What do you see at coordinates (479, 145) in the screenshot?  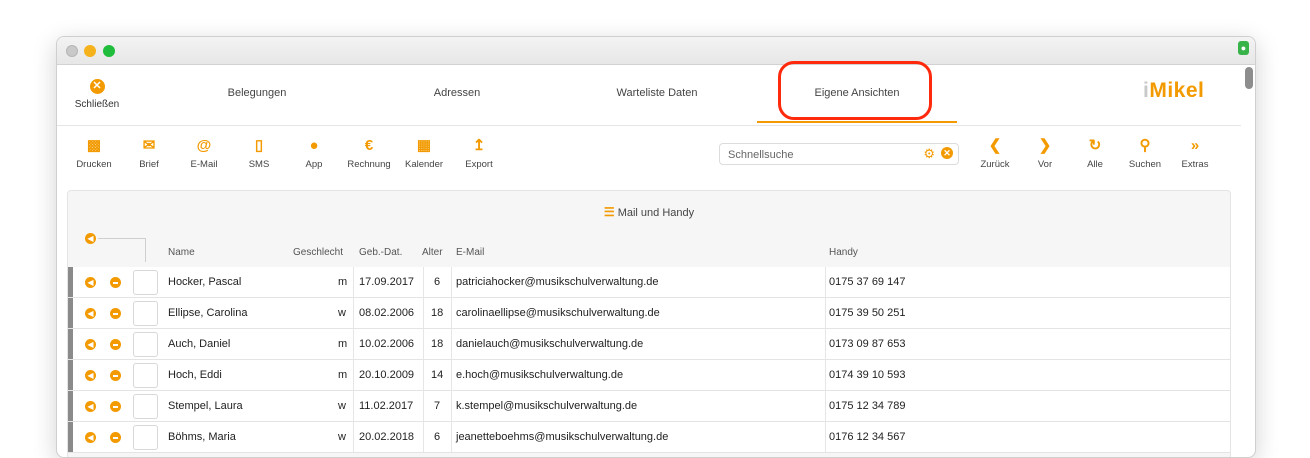 I see `upload-icon: ↥` at bounding box center [479, 145].